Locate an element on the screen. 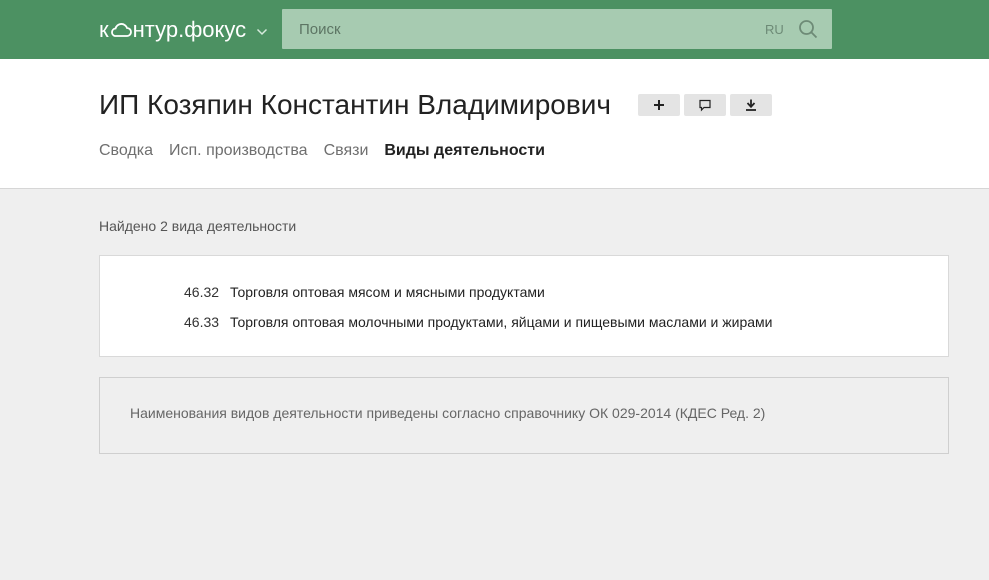 The height and width of the screenshot is (580, 989). search-input is located at coordinates (512, 29).